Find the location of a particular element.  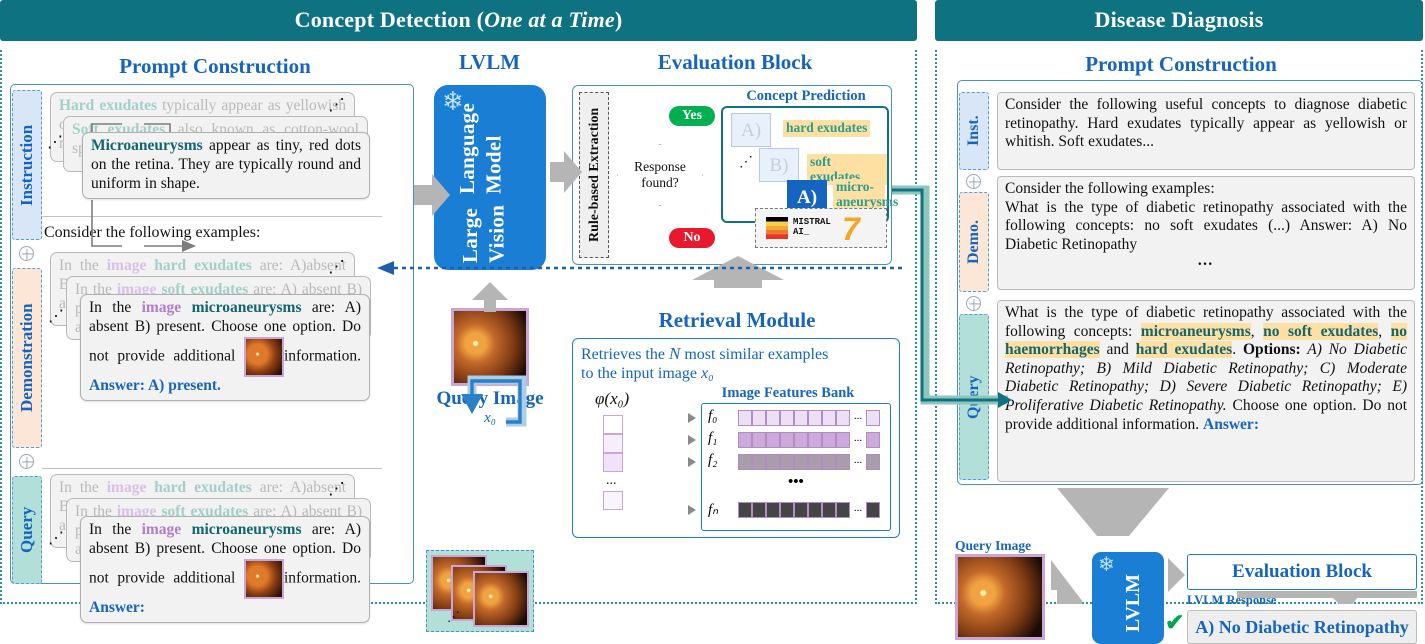

tab-demonstration: Demonstration is located at coordinates (27, 358).